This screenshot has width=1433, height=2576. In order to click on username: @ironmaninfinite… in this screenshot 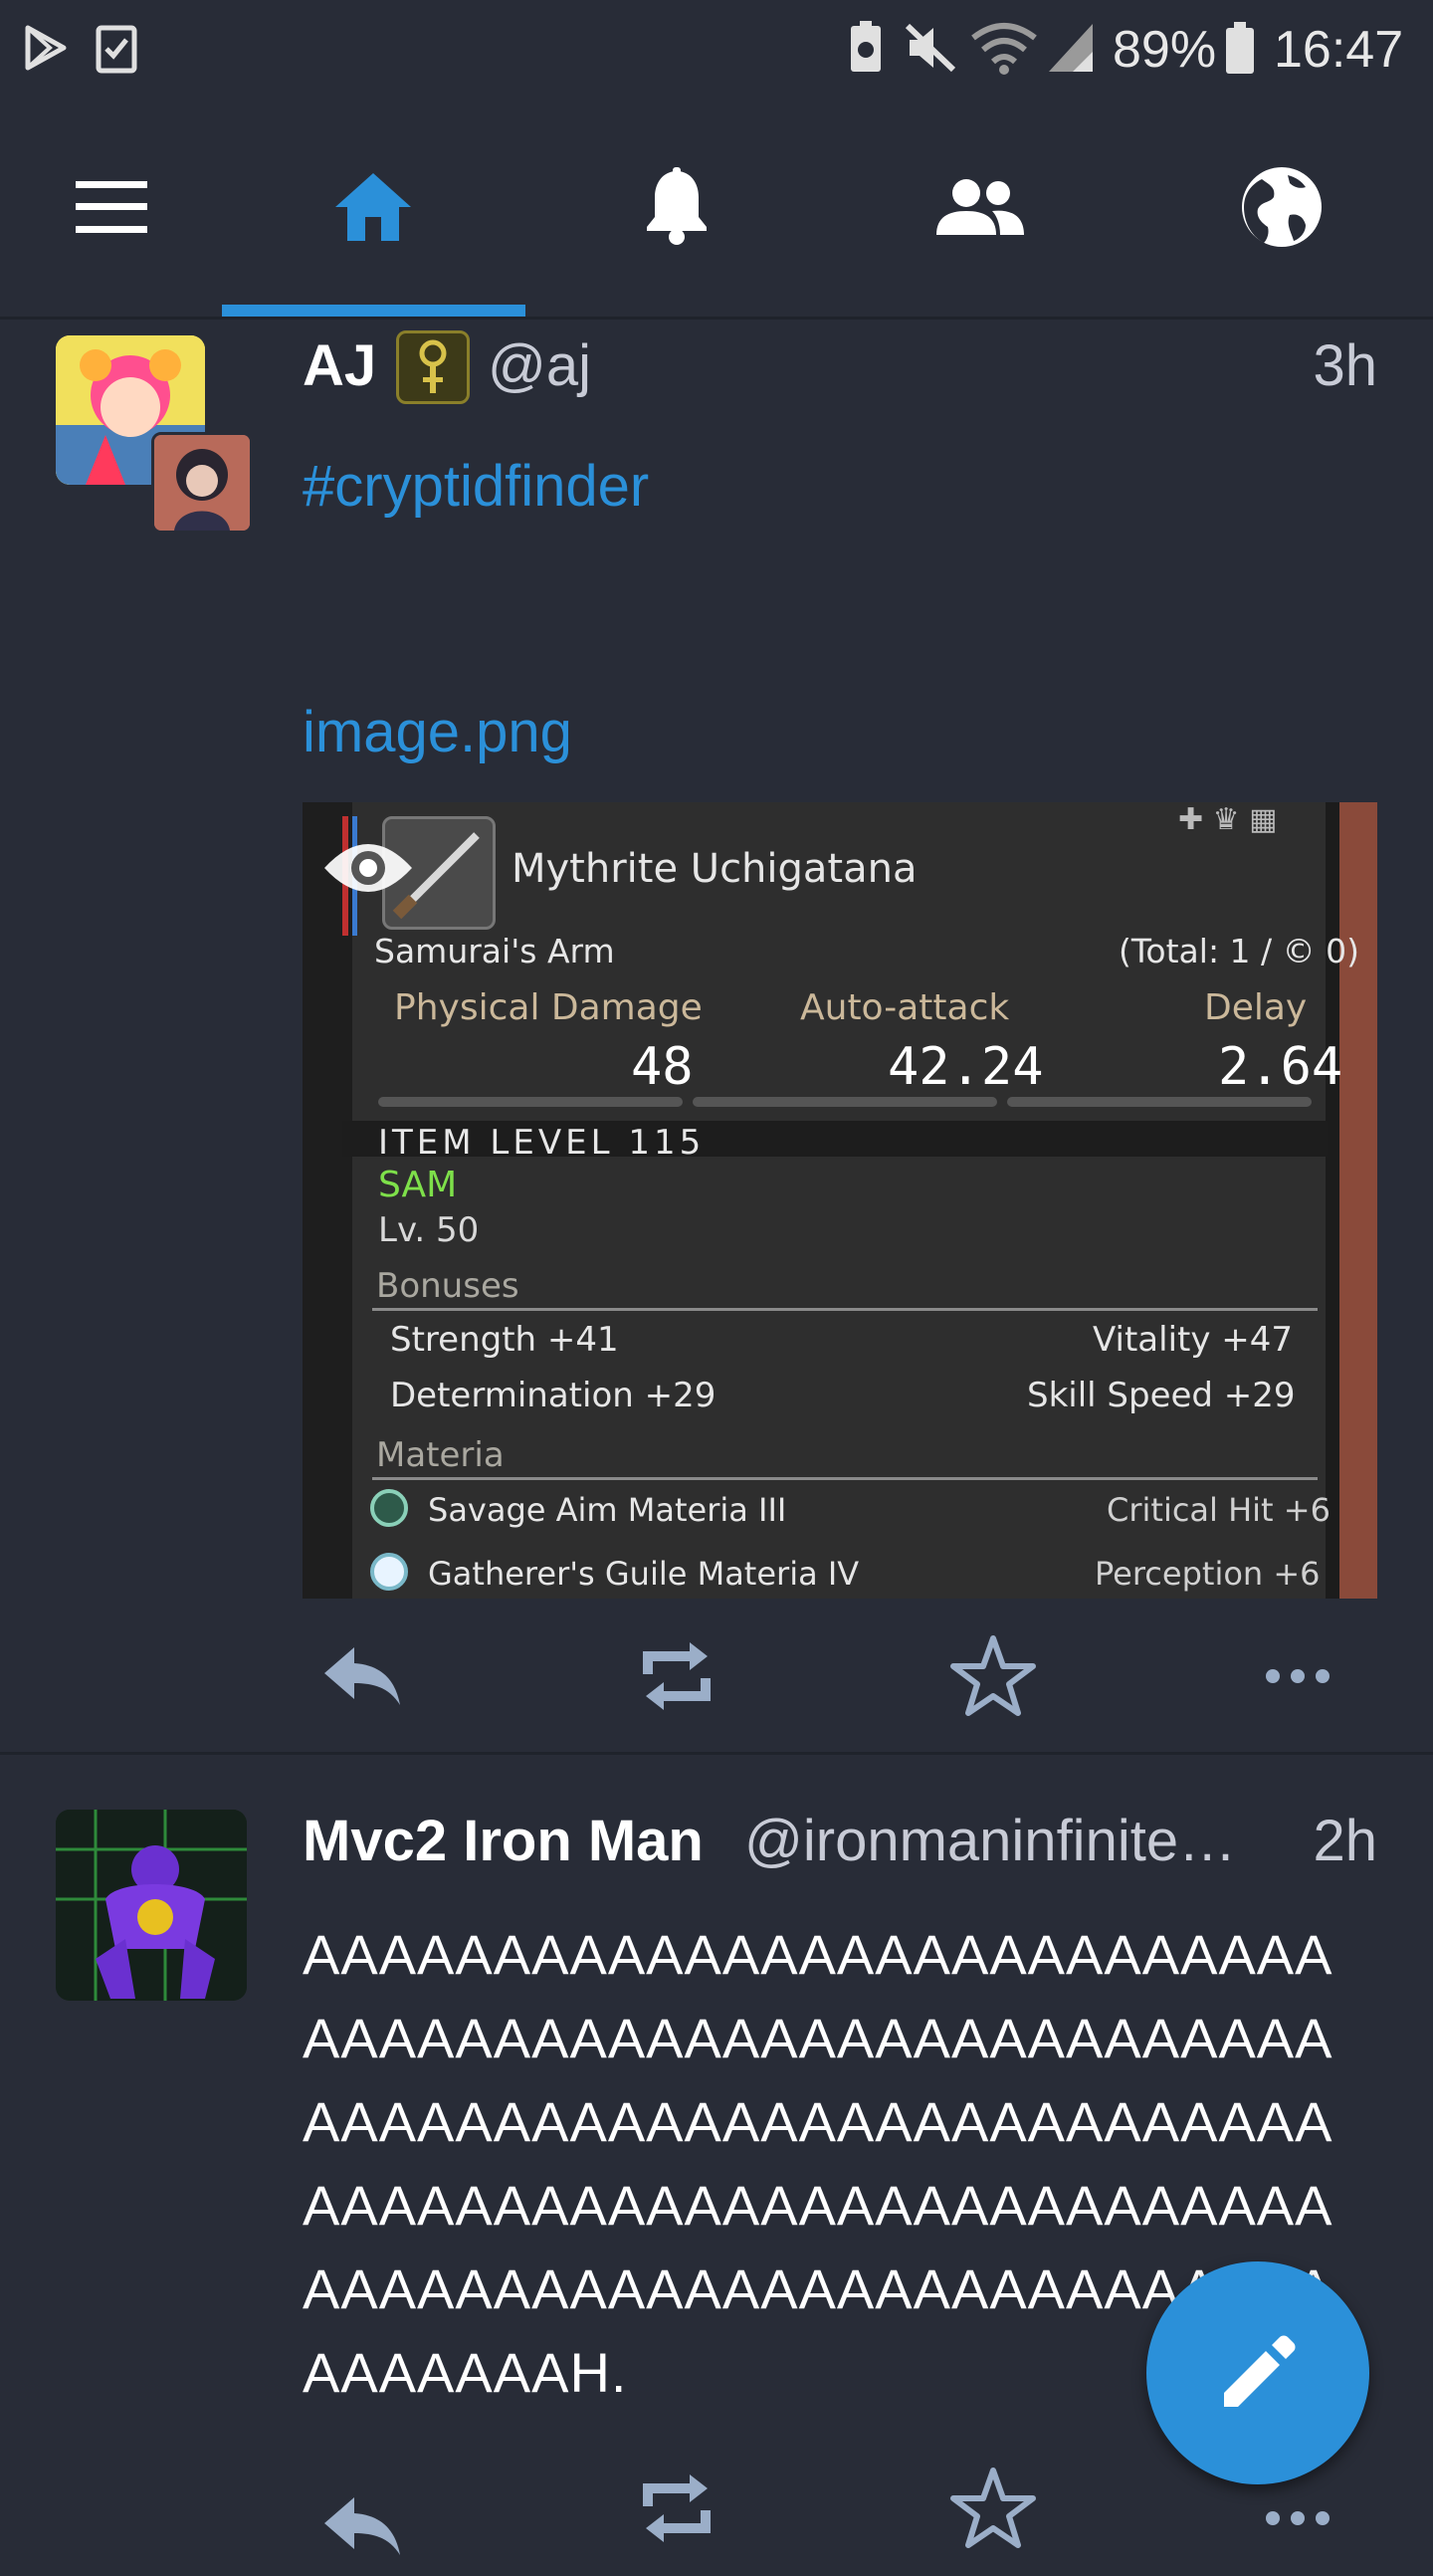, I will do `click(990, 1841)`.